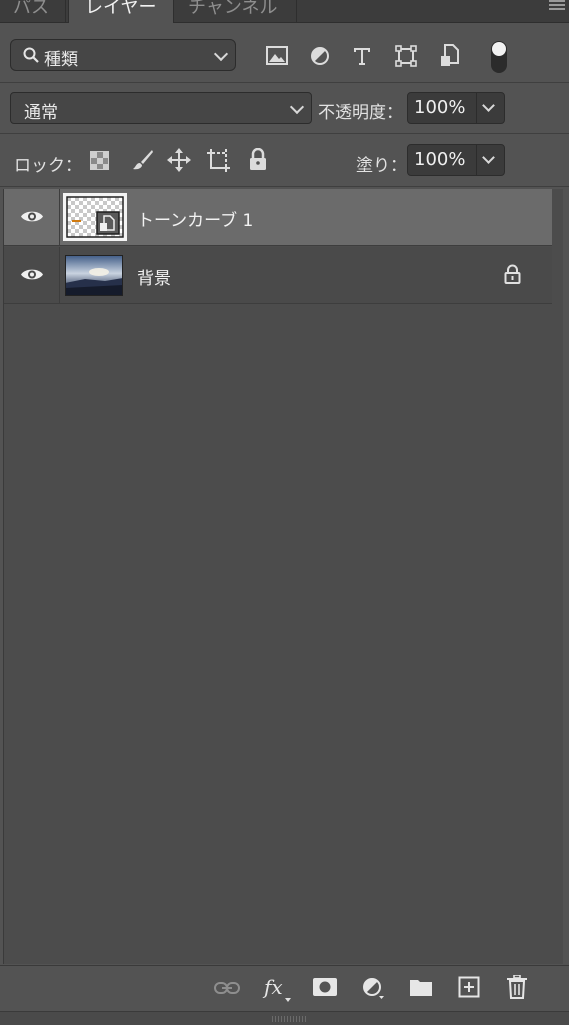 This screenshot has height=1025, width=569. Describe the element at coordinates (320, 56) in the screenshot. I see `filter-adjustment-icon` at that location.